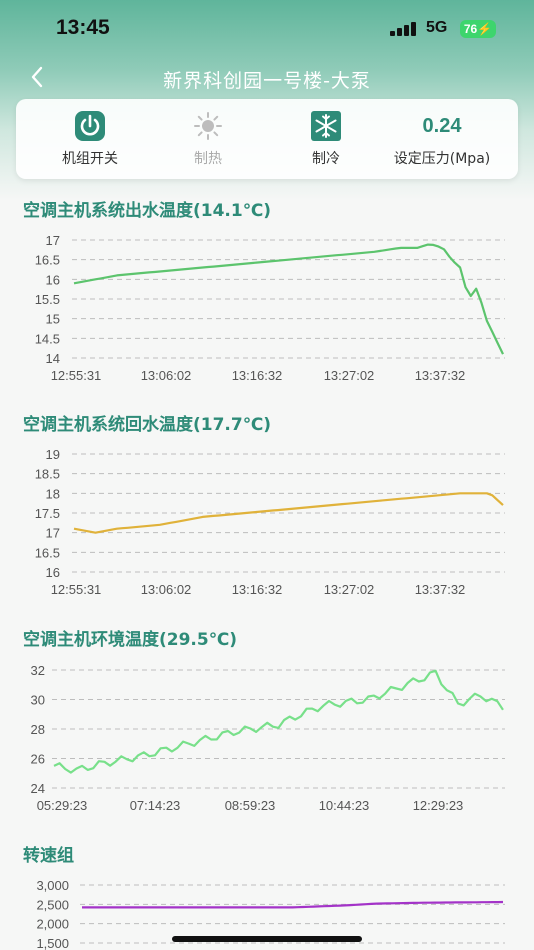 The image size is (534, 950). What do you see at coordinates (130, 640) in the screenshot?
I see `ambient-temp-title: 空调主机环境温度(29.5℃)` at bounding box center [130, 640].